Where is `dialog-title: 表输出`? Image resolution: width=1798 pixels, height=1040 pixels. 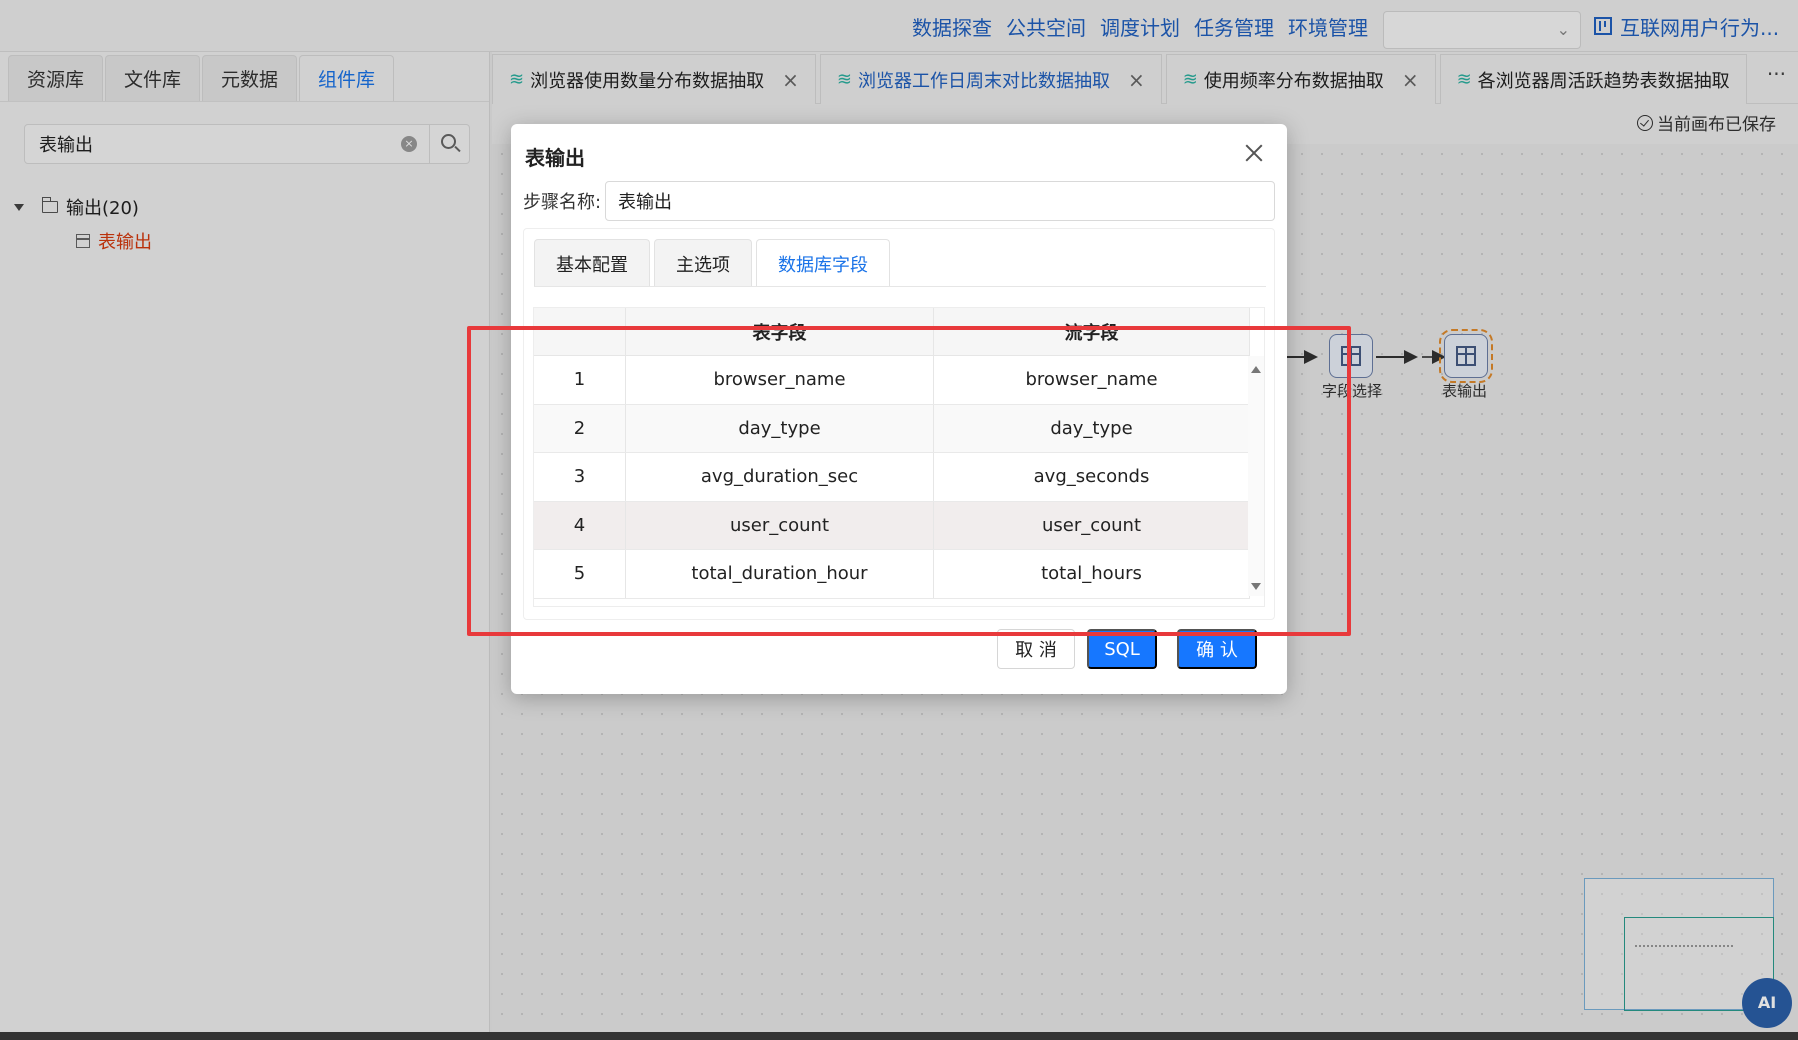 dialog-title: 表输出 is located at coordinates (555, 158).